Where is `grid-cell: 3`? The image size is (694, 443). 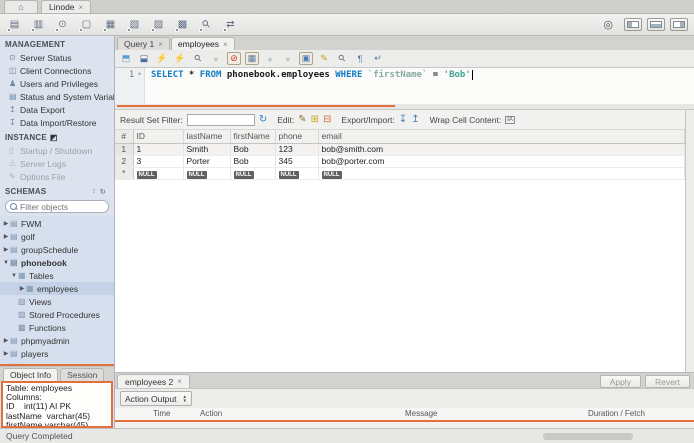
grid-cell: 3 is located at coordinates (158, 161).